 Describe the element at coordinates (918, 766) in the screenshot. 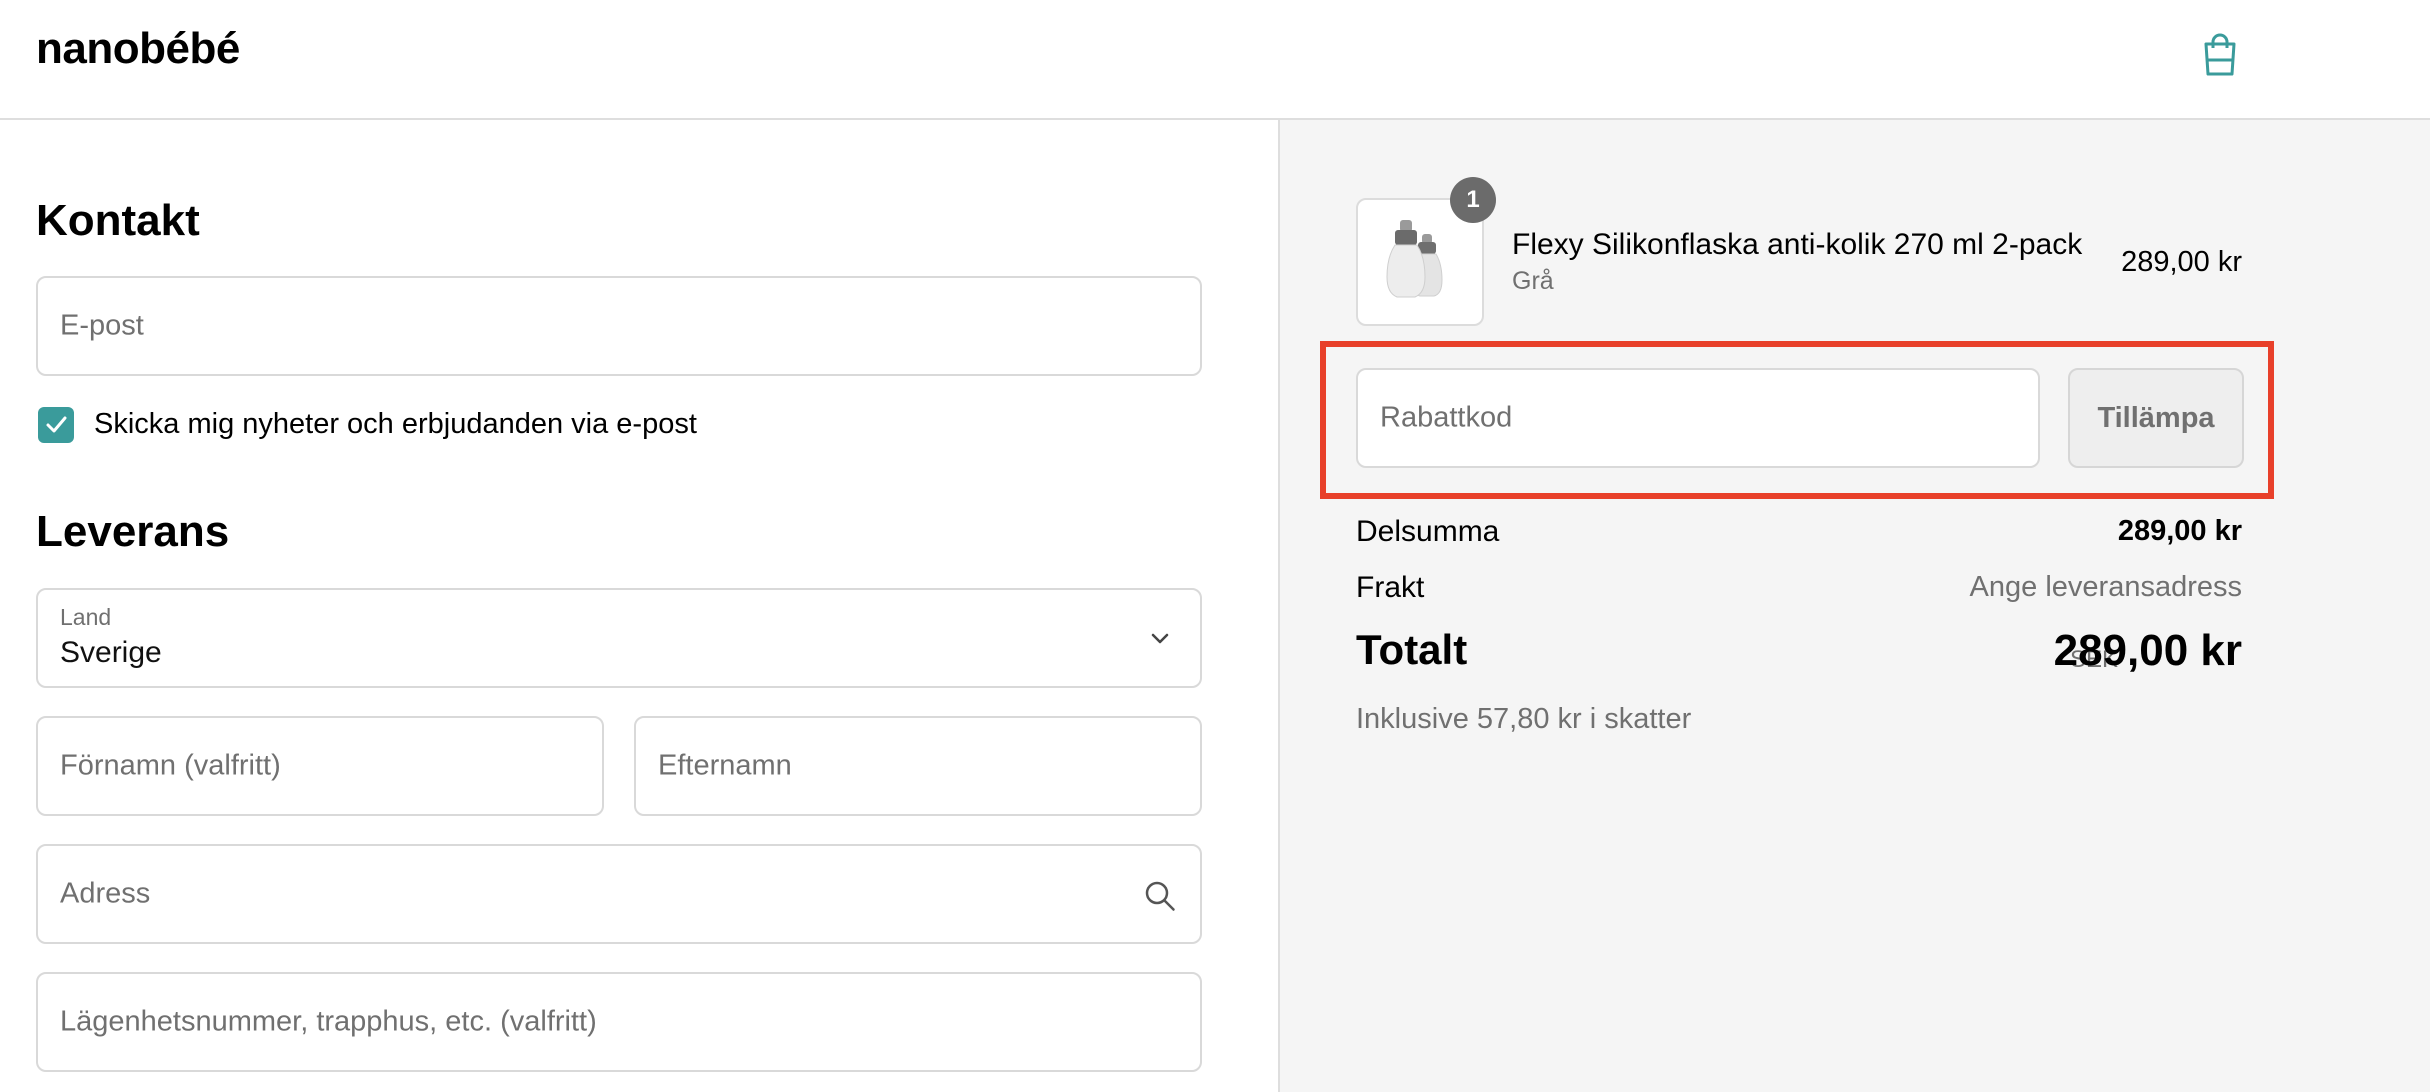

I see `last-name-field: Efternamn` at that location.